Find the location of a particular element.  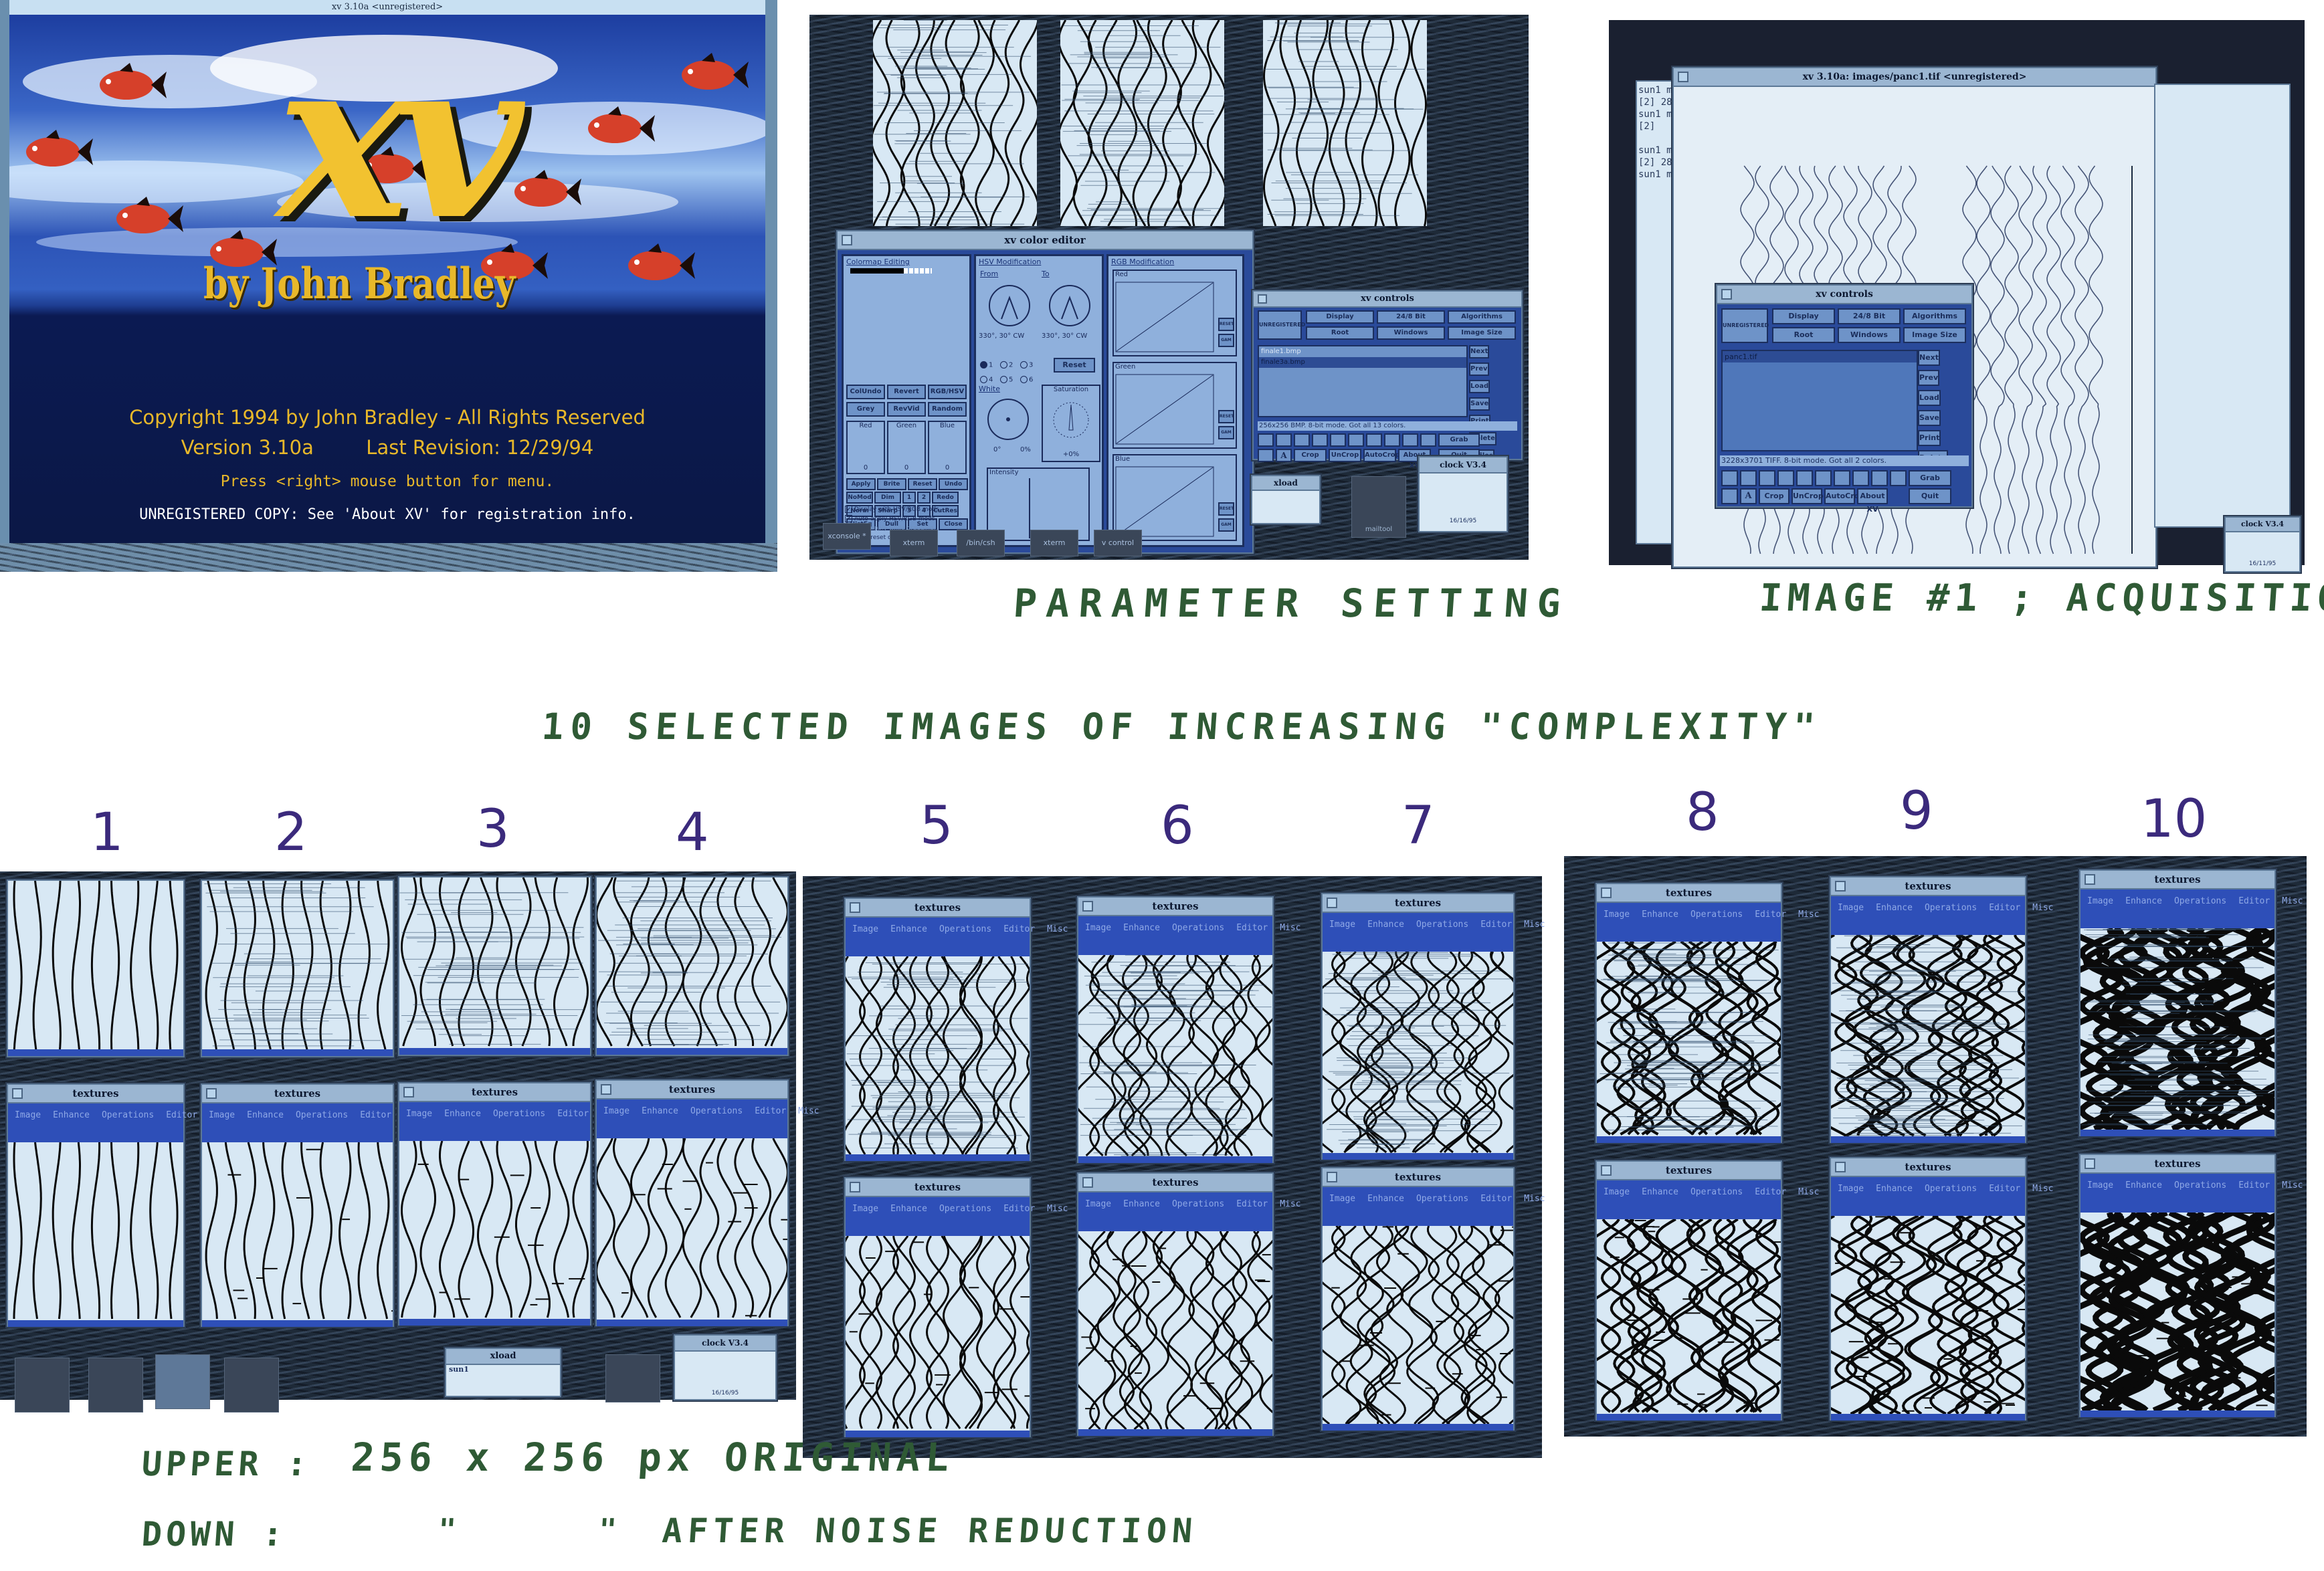

revvid-button: RevVid is located at coordinates (906, 409).